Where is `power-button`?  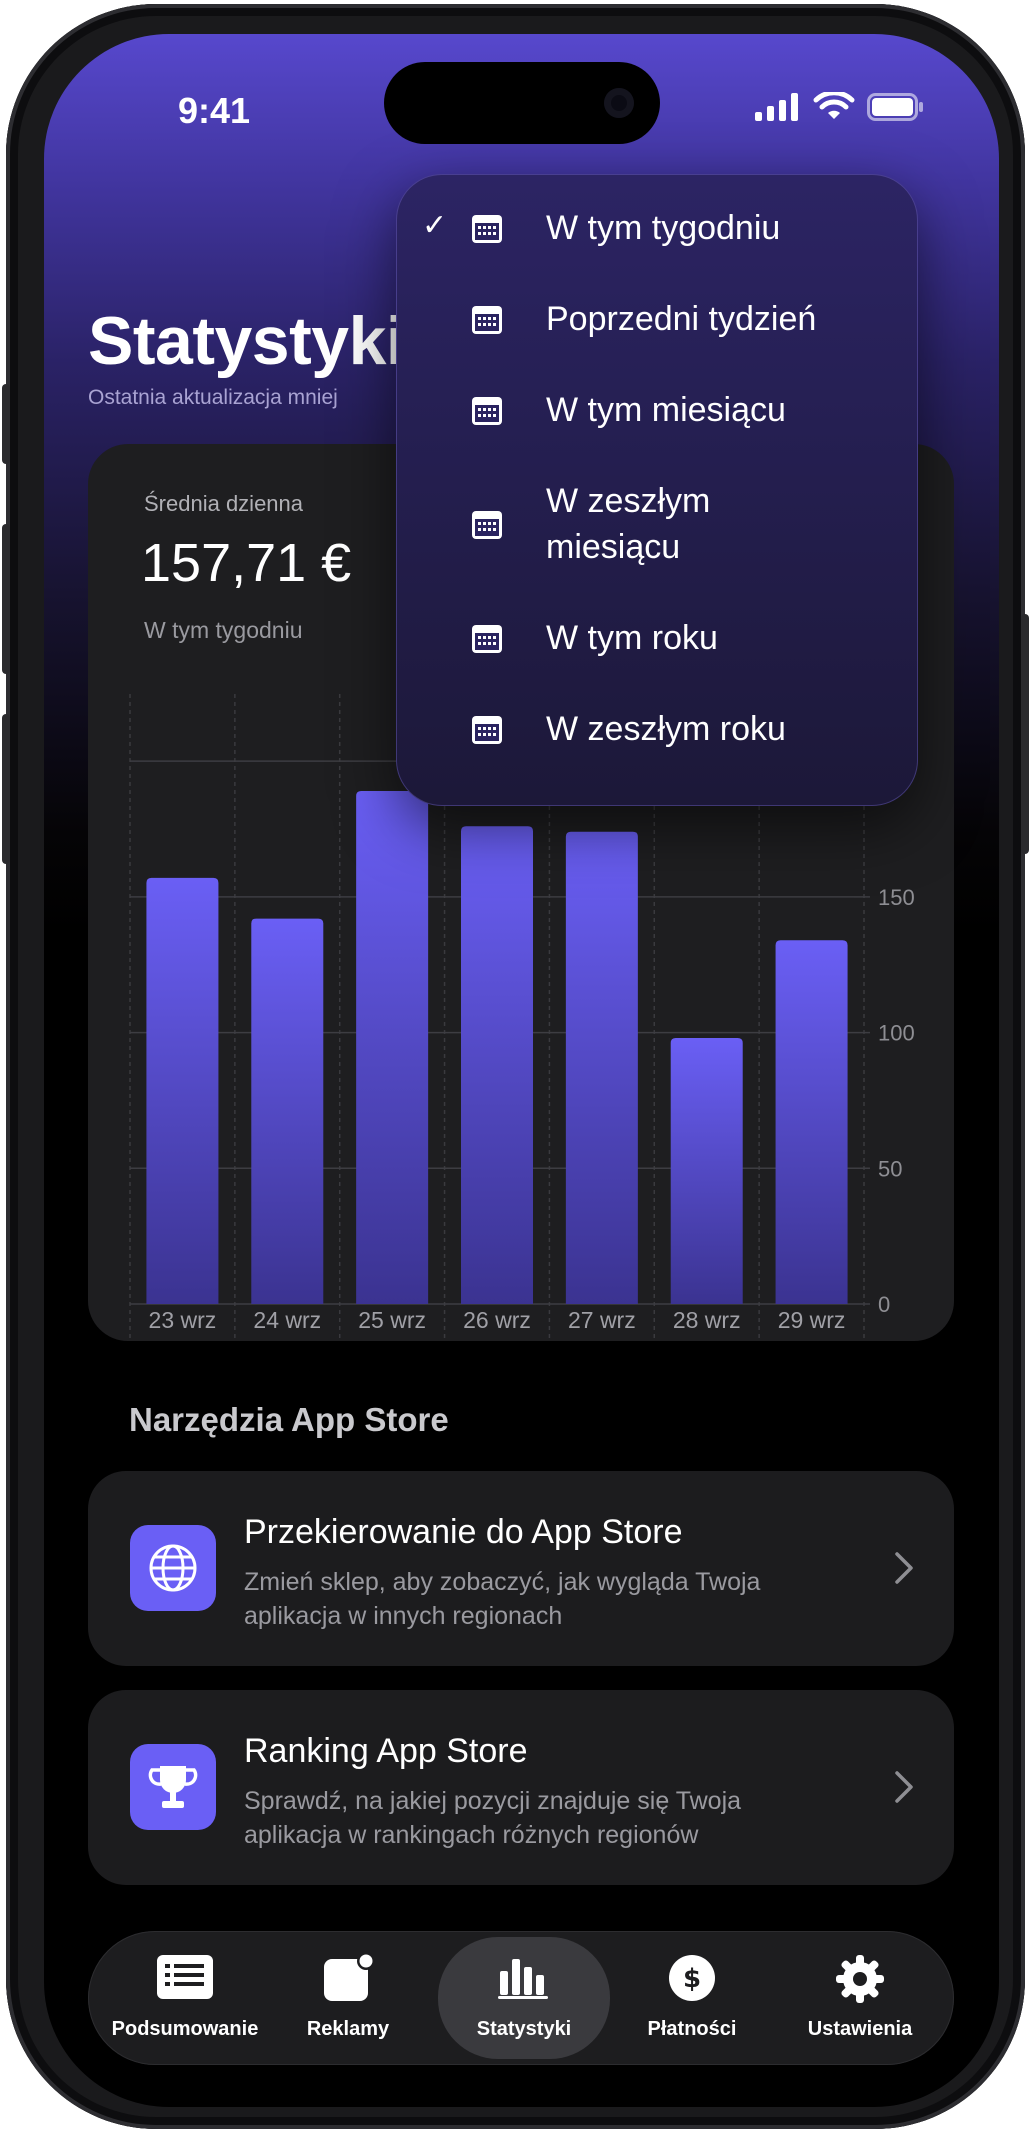 power-button is located at coordinates (1025, 734).